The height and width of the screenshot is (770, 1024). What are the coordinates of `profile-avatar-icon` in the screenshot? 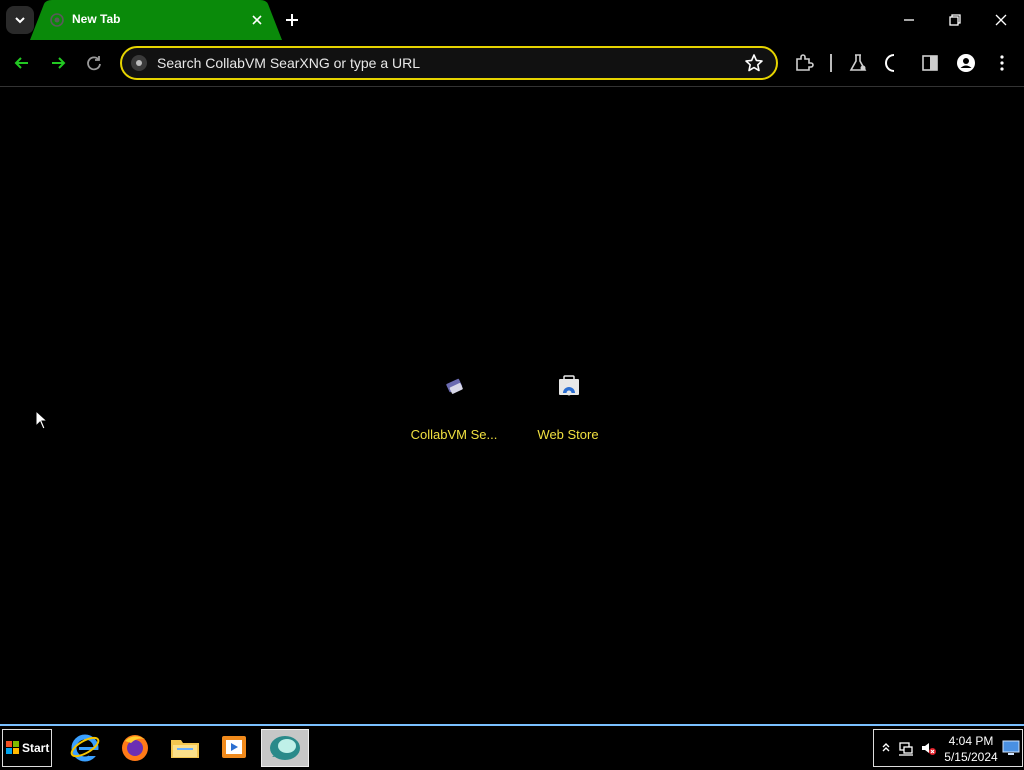 It's located at (966, 63).